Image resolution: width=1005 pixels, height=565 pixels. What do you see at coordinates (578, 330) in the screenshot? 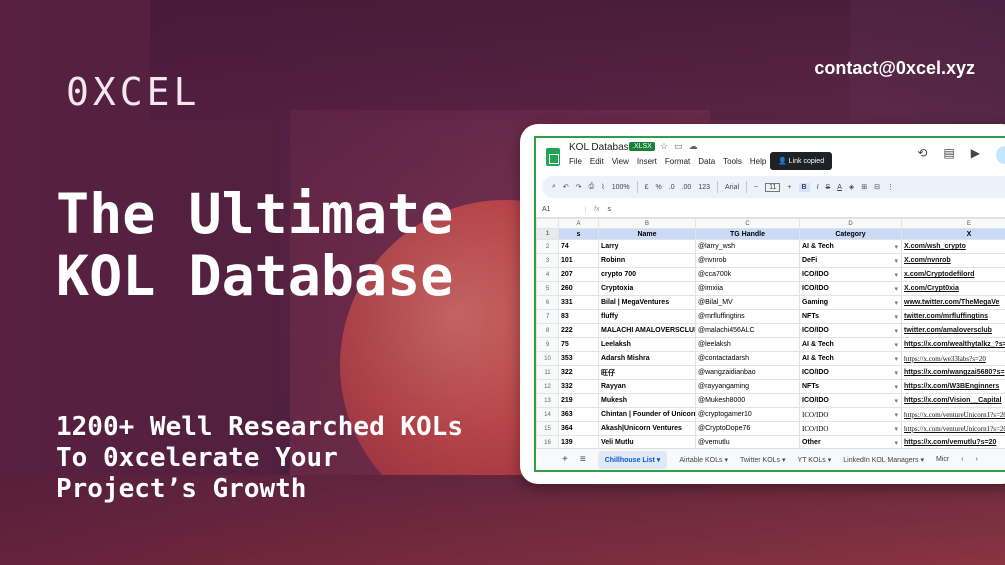
I see `cell-s: 222` at bounding box center [578, 330].